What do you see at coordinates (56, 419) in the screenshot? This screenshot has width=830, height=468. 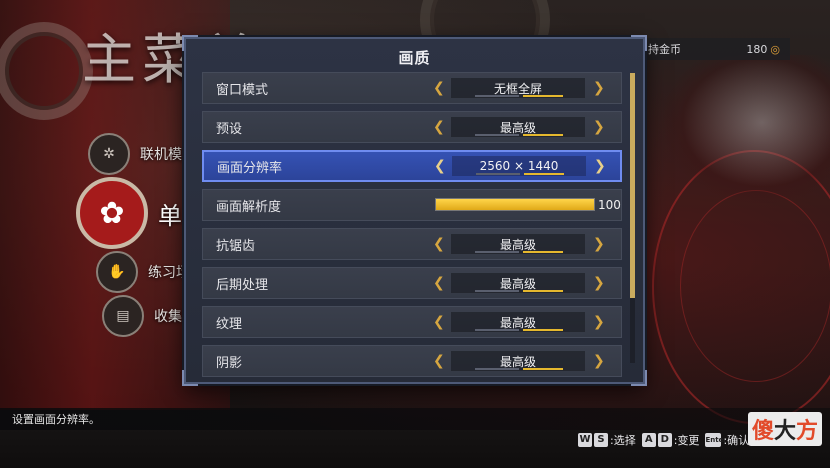 I see `hint-text: 设置画面分辨率。` at bounding box center [56, 419].